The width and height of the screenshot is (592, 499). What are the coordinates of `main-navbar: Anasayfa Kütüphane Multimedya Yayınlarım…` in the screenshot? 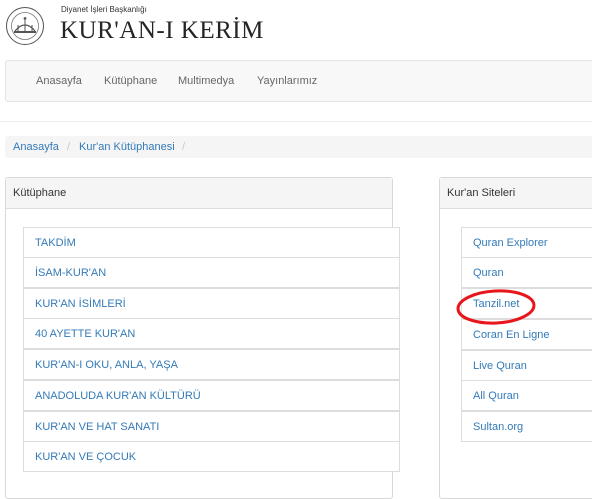 It's located at (298, 81).